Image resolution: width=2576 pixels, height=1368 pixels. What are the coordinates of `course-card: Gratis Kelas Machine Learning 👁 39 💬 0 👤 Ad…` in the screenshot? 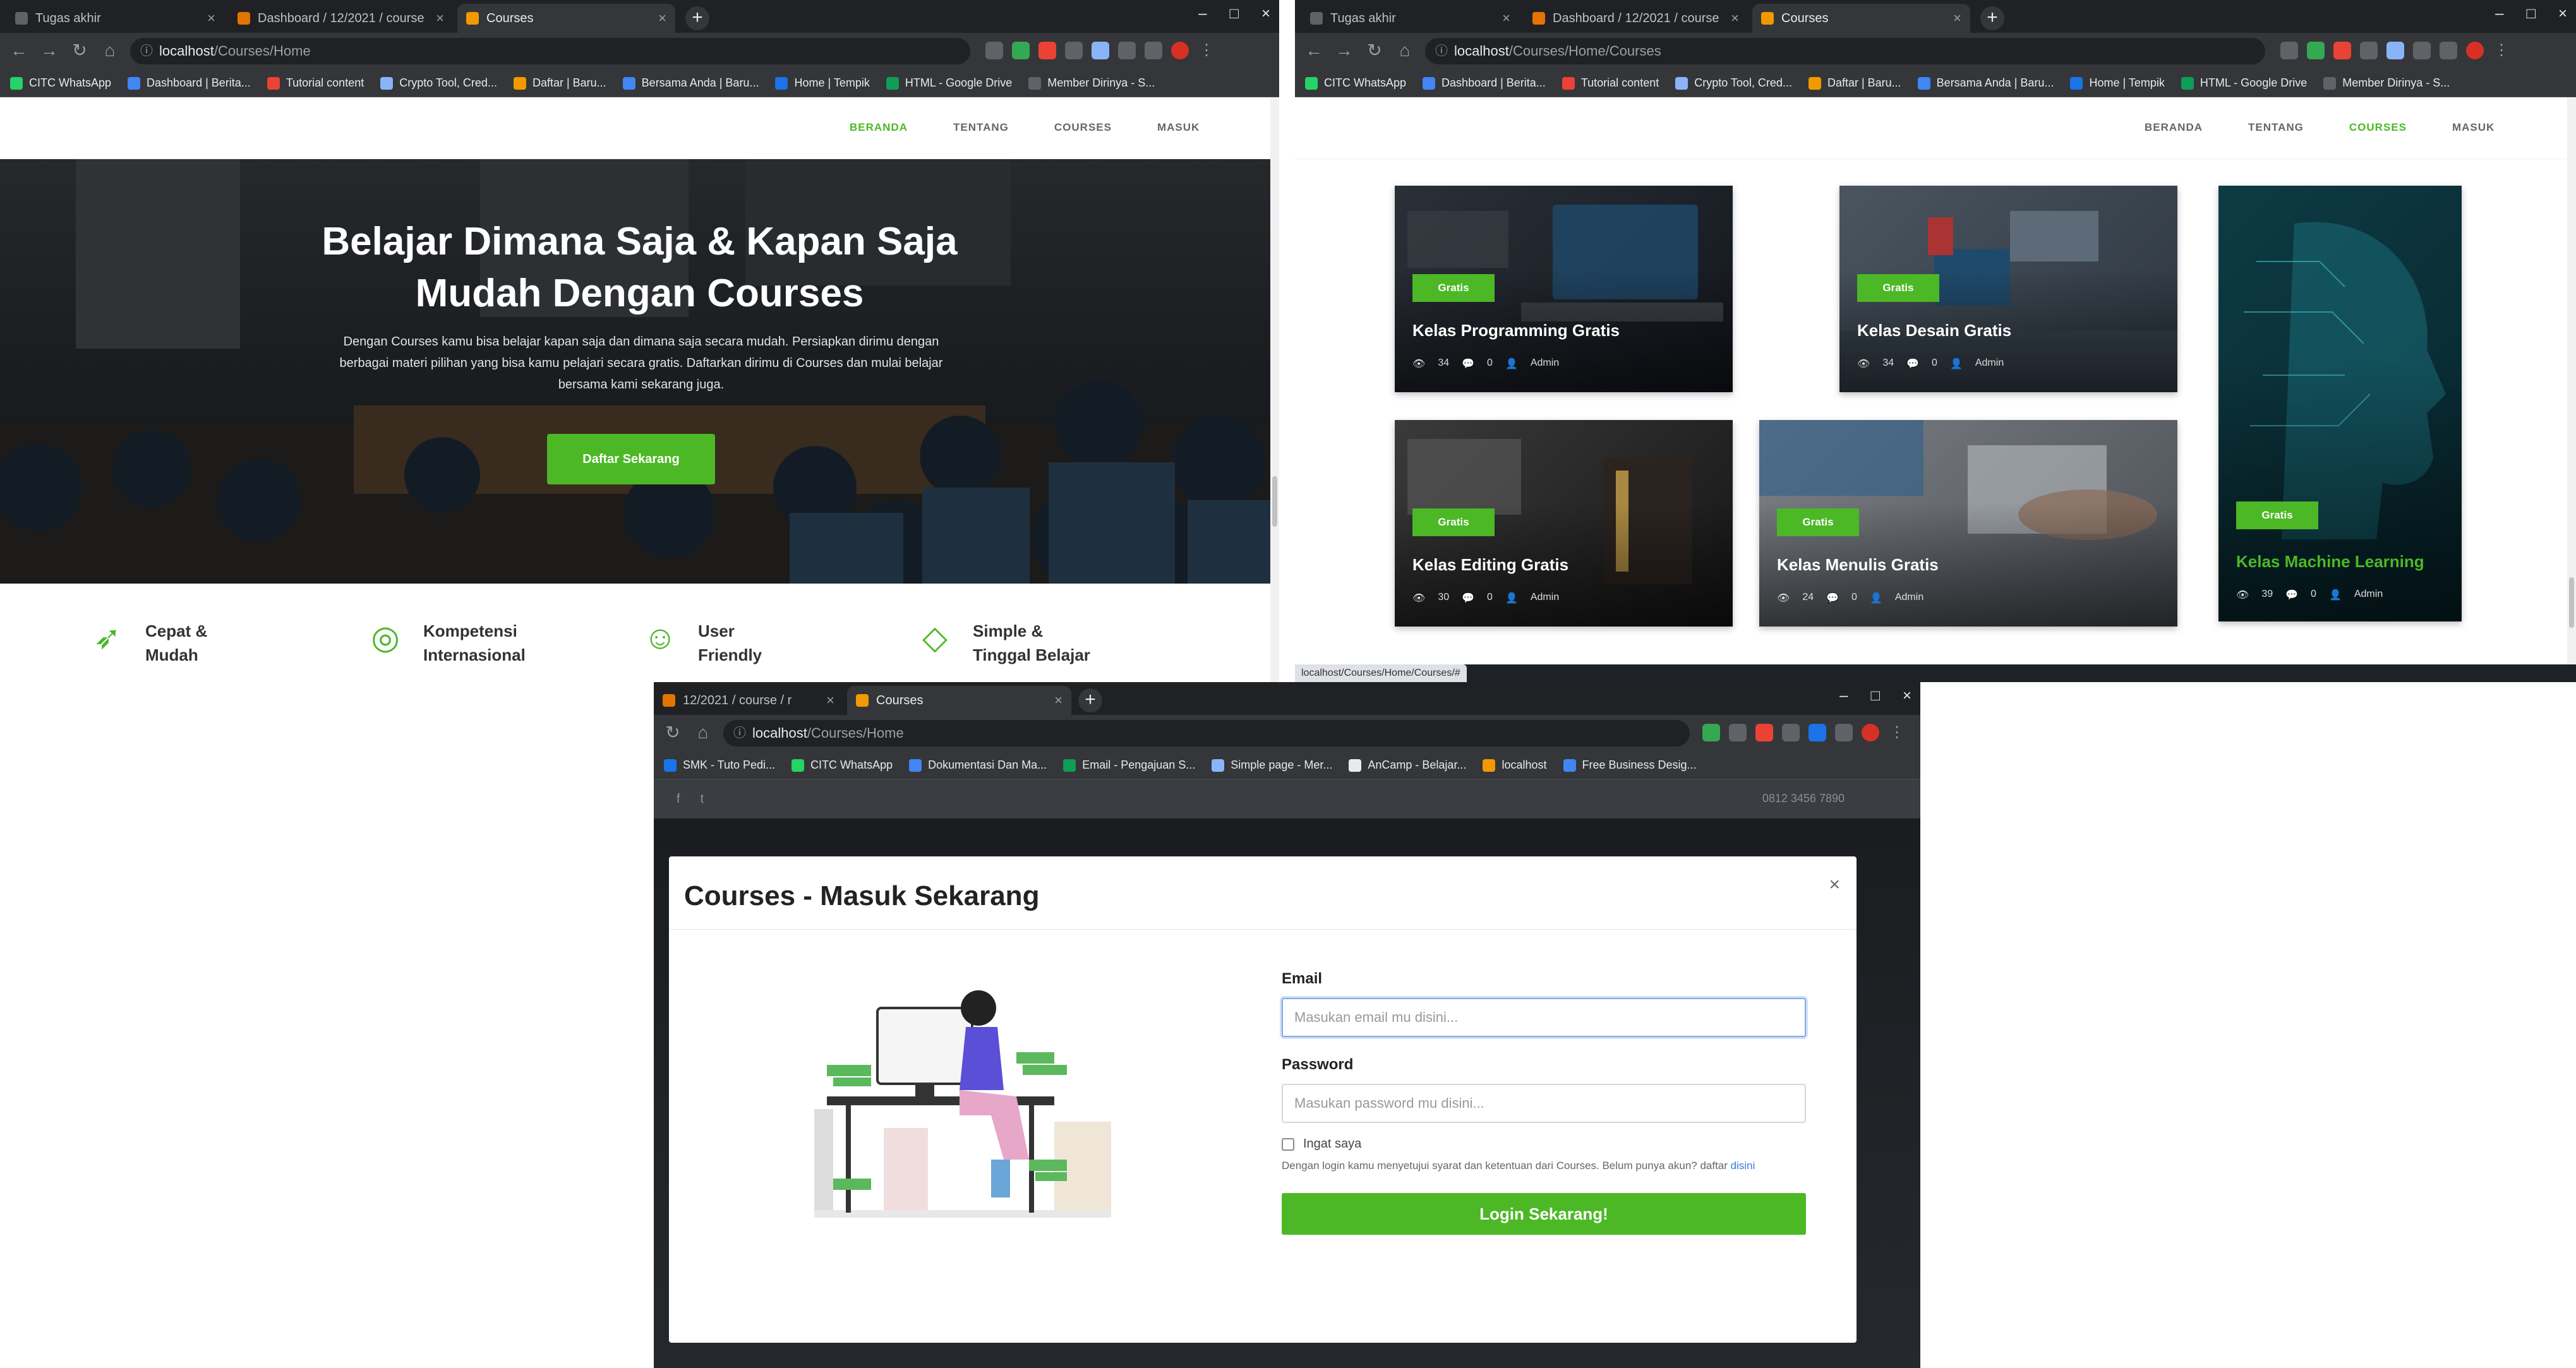 It's located at (2340, 403).